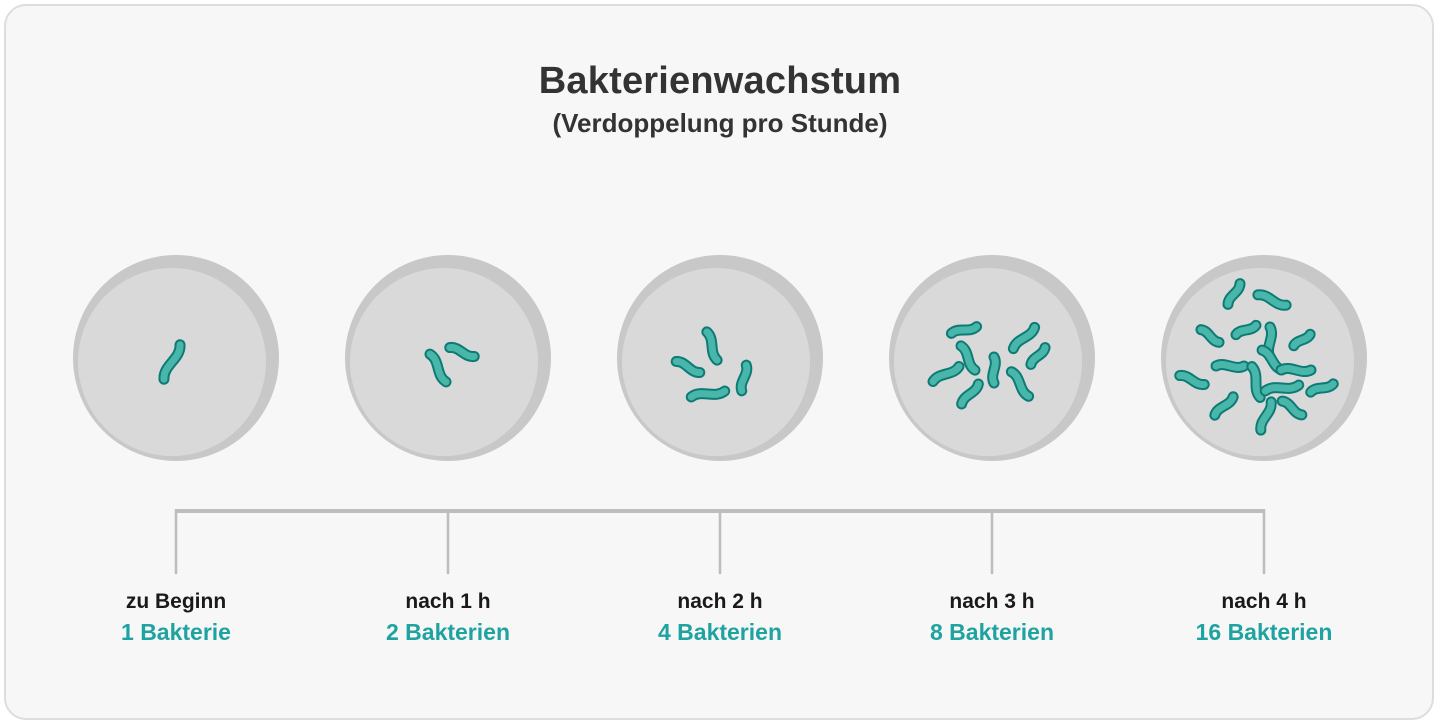 Image resolution: width=1440 pixels, height=726 pixels. What do you see at coordinates (720, 601) in the screenshot?
I see `stage-time-label: nach 2 h` at bounding box center [720, 601].